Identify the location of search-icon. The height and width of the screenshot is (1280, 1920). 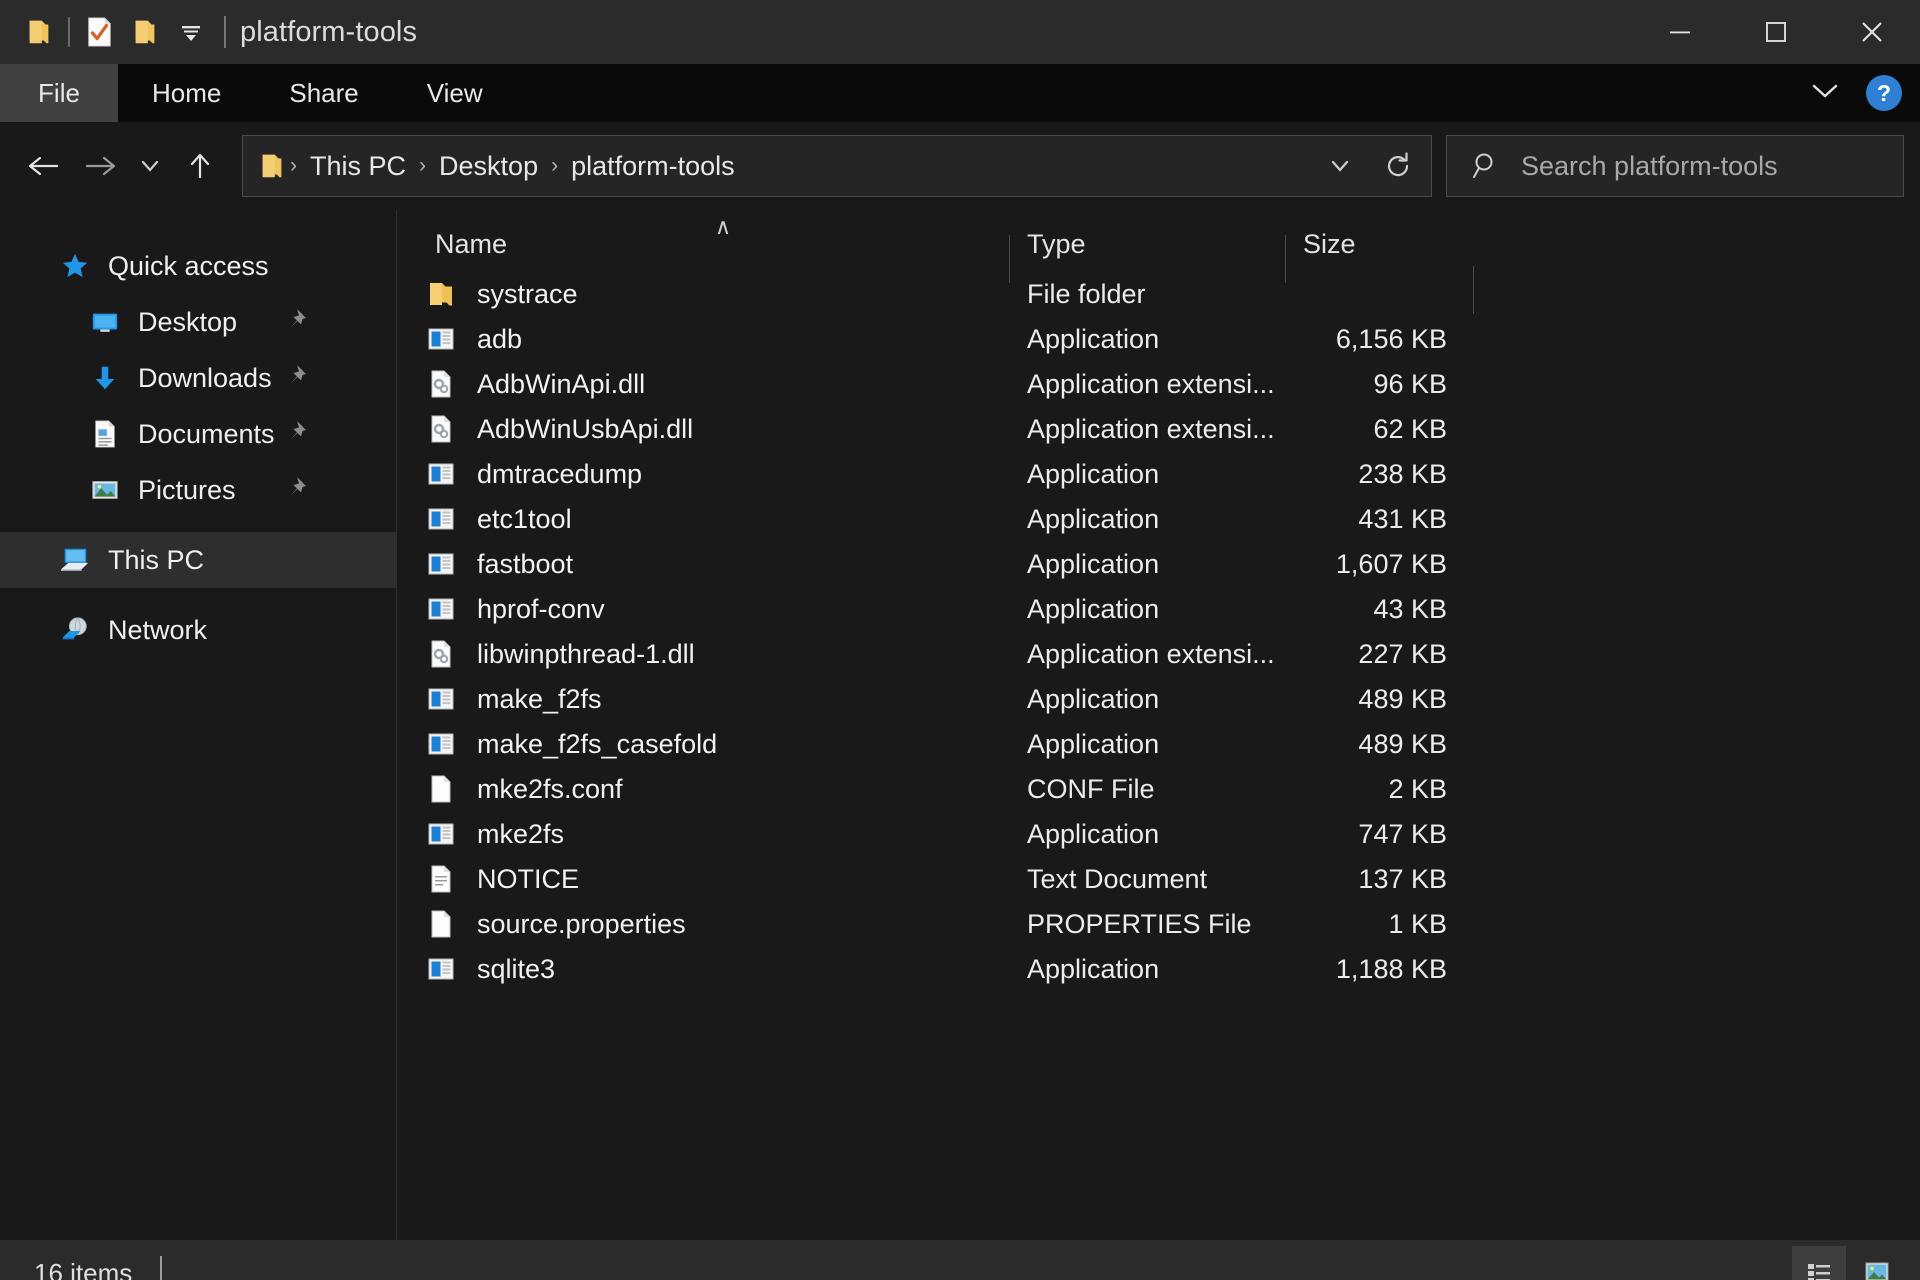
(1486, 166).